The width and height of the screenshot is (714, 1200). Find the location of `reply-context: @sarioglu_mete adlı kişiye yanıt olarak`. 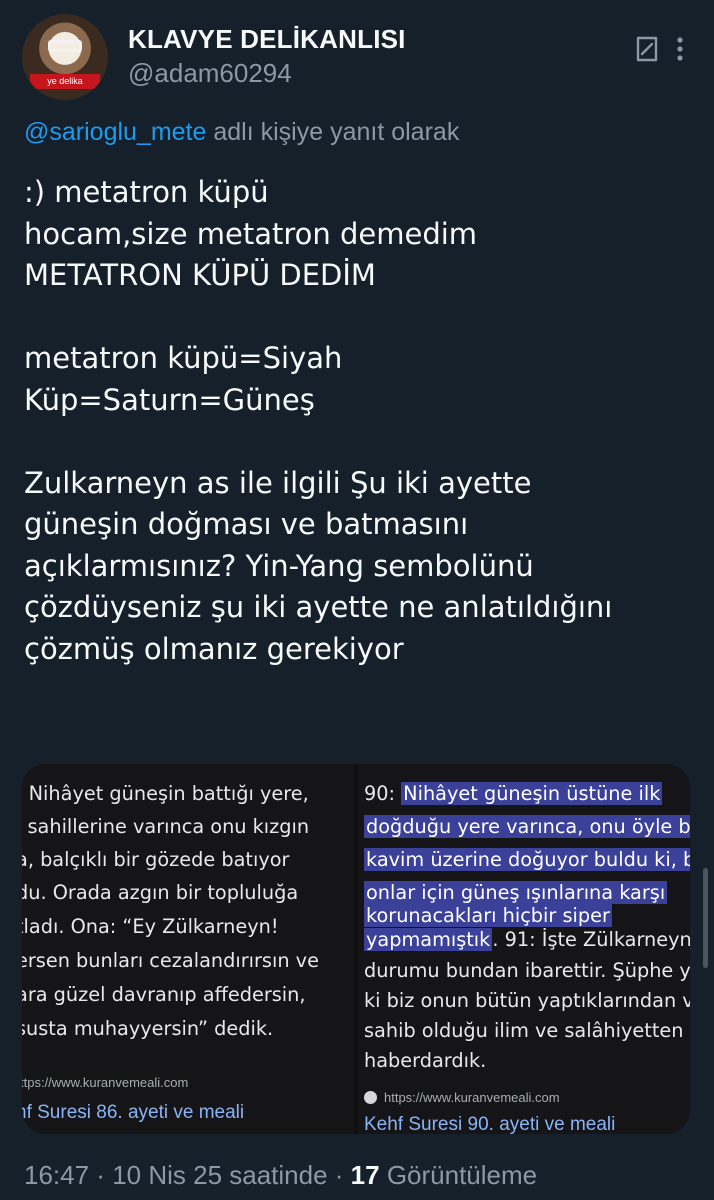

reply-context: @sarioglu_mete adlı kişiye yanıt olarak is located at coordinates (241, 132).